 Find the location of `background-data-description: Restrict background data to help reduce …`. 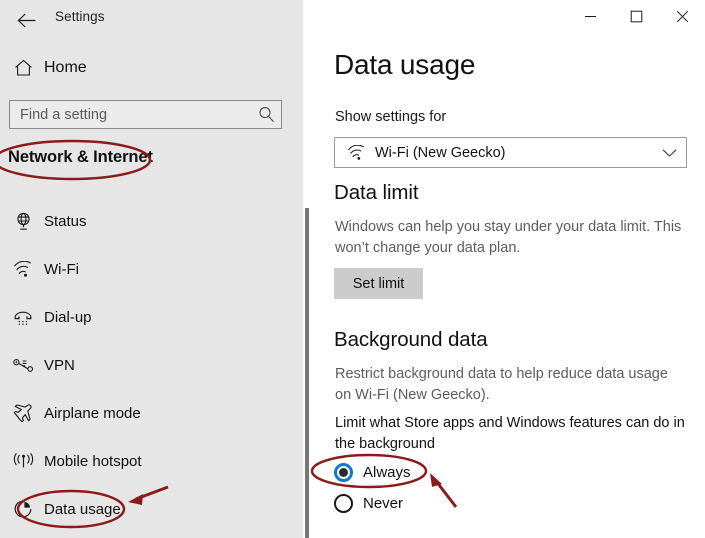

background-data-description: Restrict background data to help reduce … is located at coordinates (501, 384).